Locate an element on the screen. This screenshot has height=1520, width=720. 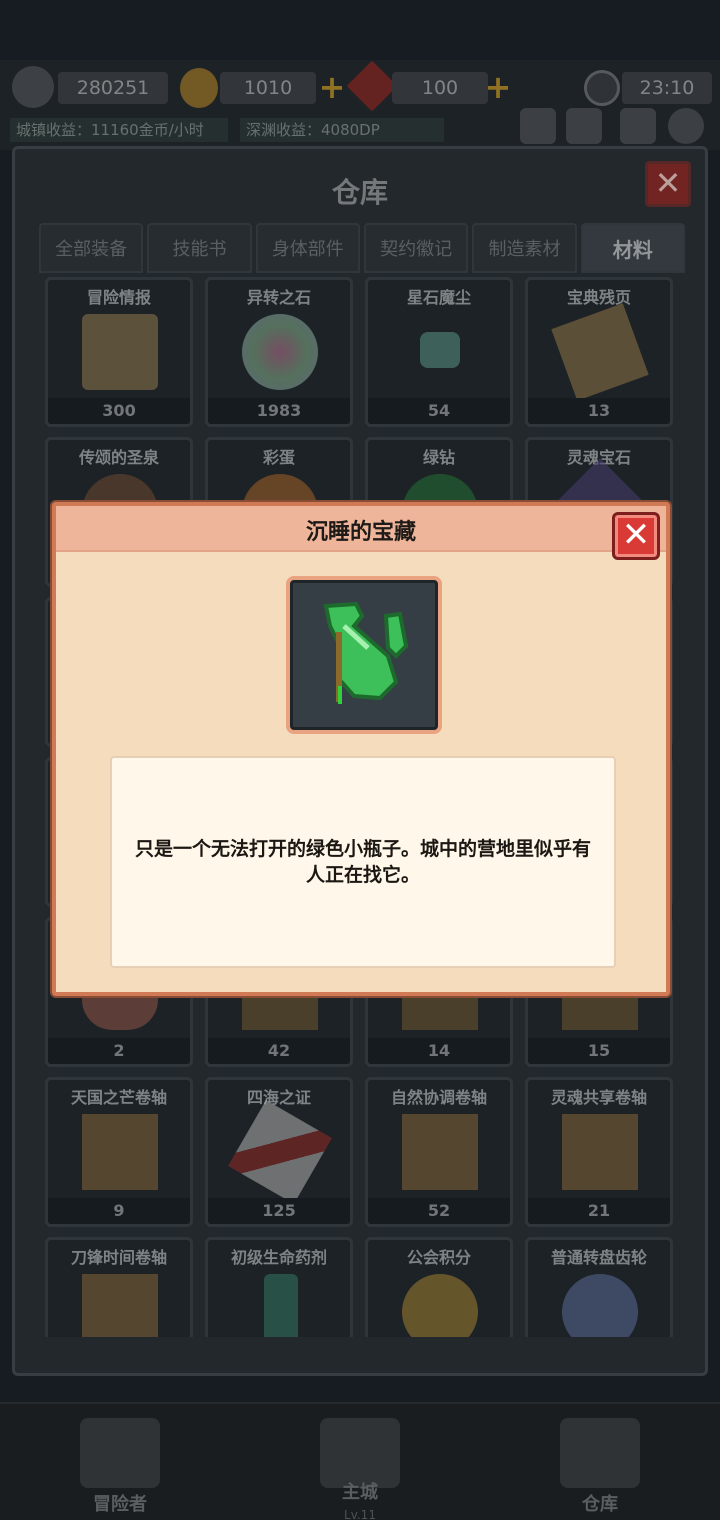
modal-close-button: ✕ is located at coordinates (636, 536).